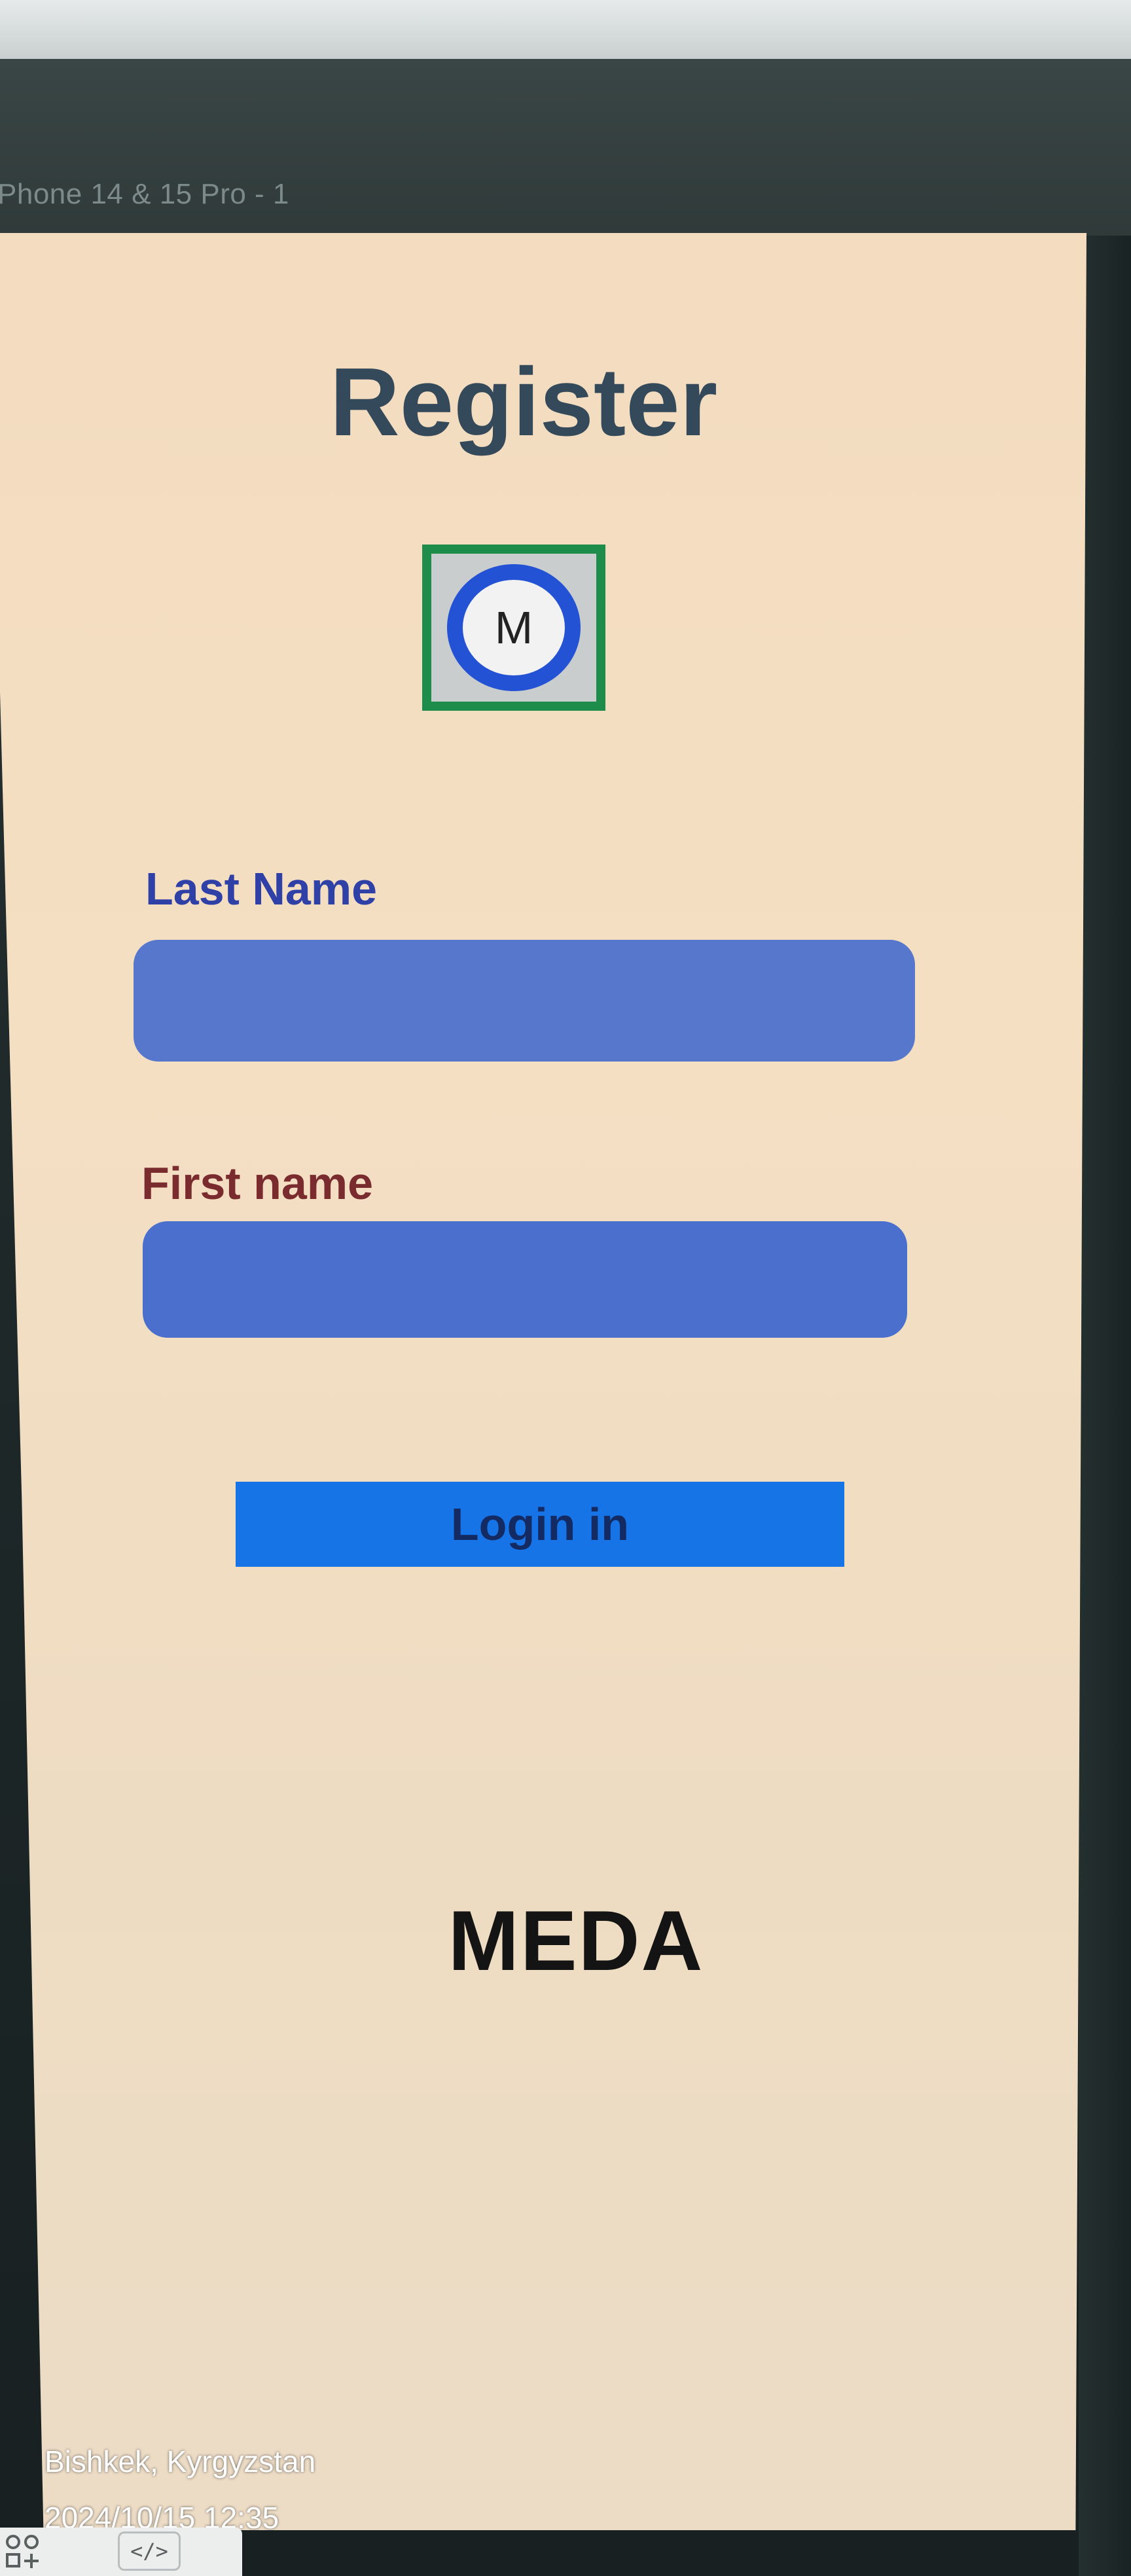 The width and height of the screenshot is (1131, 2576). What do you see at coordinates (261, 888) in the screenshot?
I see `last-name-label: Last Name` at bounding box center [261, 888].